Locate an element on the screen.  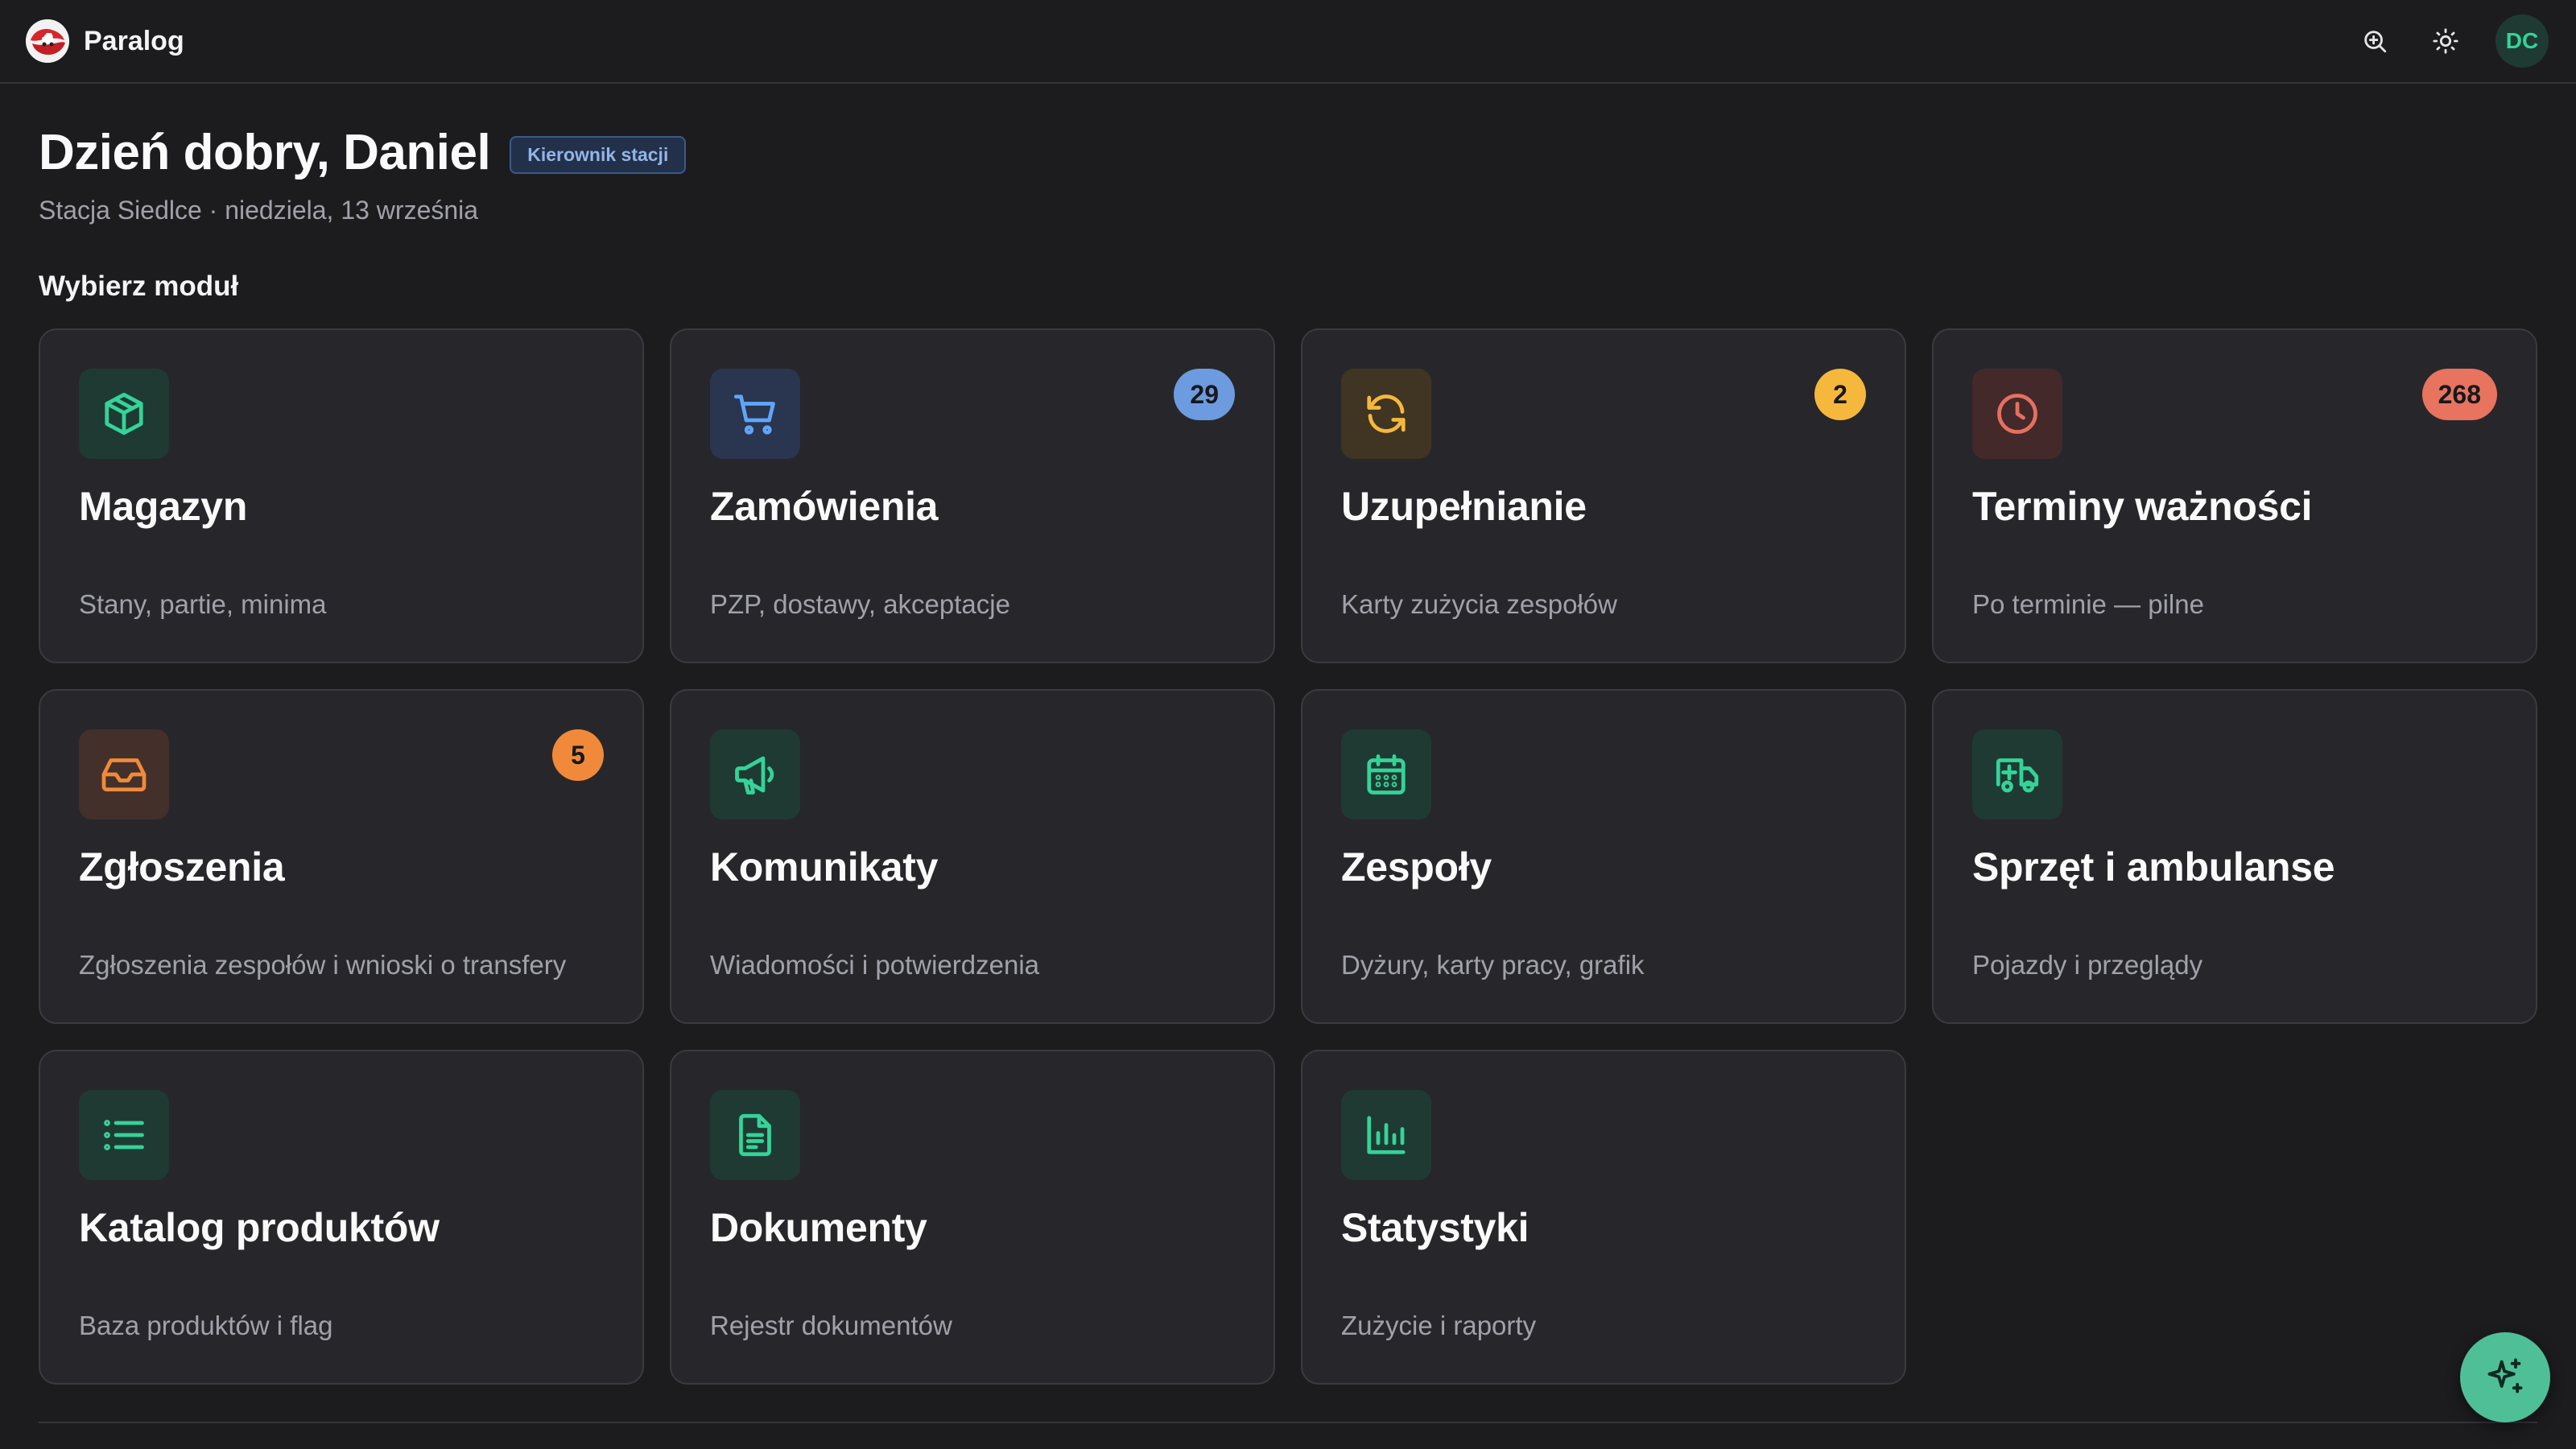
zoom-in-icon is located at coordinates (2375, 41).